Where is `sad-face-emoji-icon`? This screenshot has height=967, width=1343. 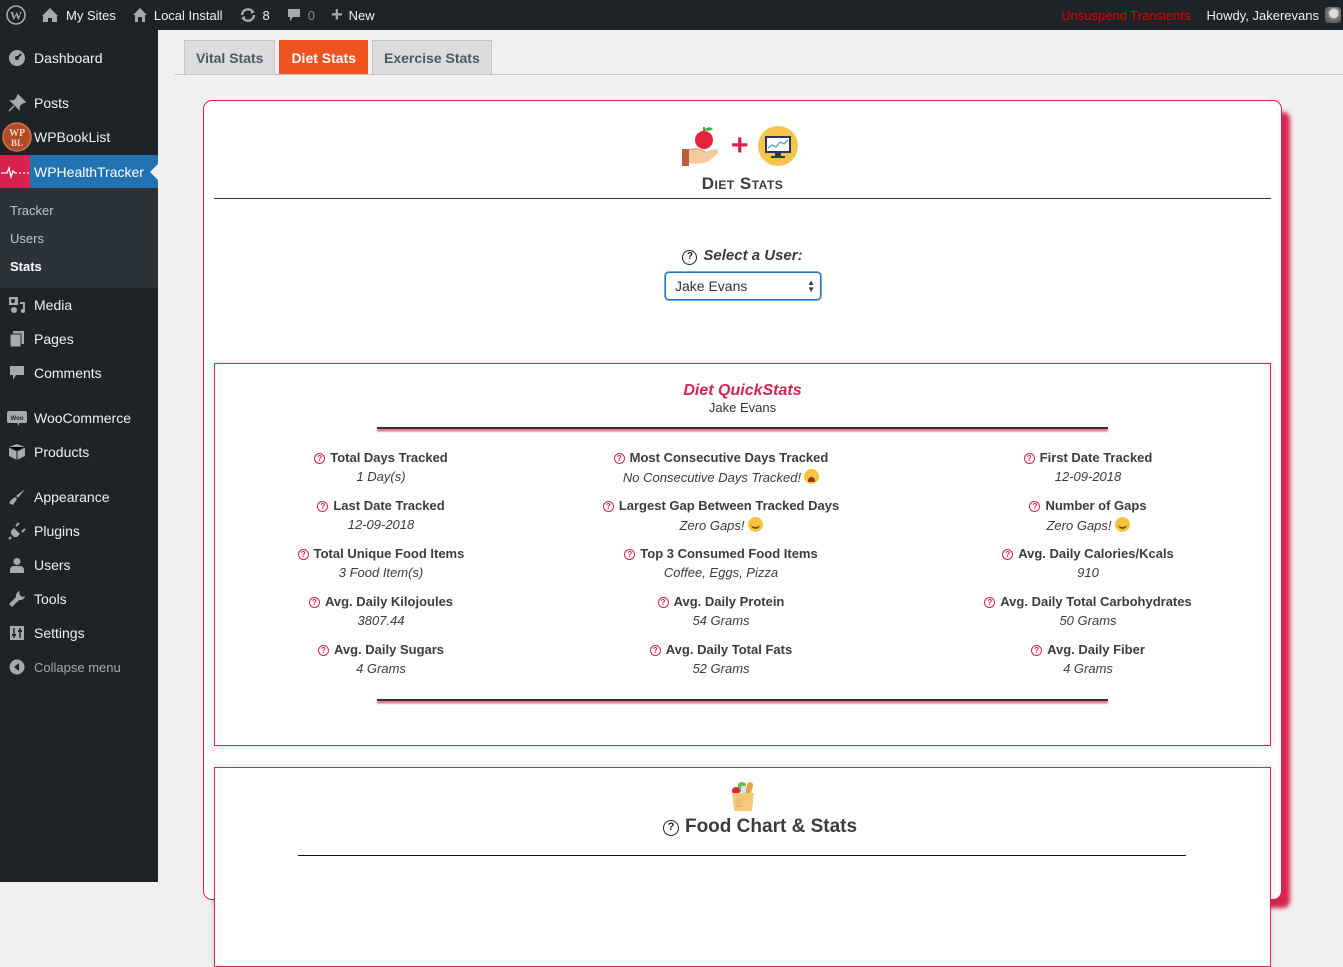
sad-face-emoji-icon is located at coordinates (812, 476).